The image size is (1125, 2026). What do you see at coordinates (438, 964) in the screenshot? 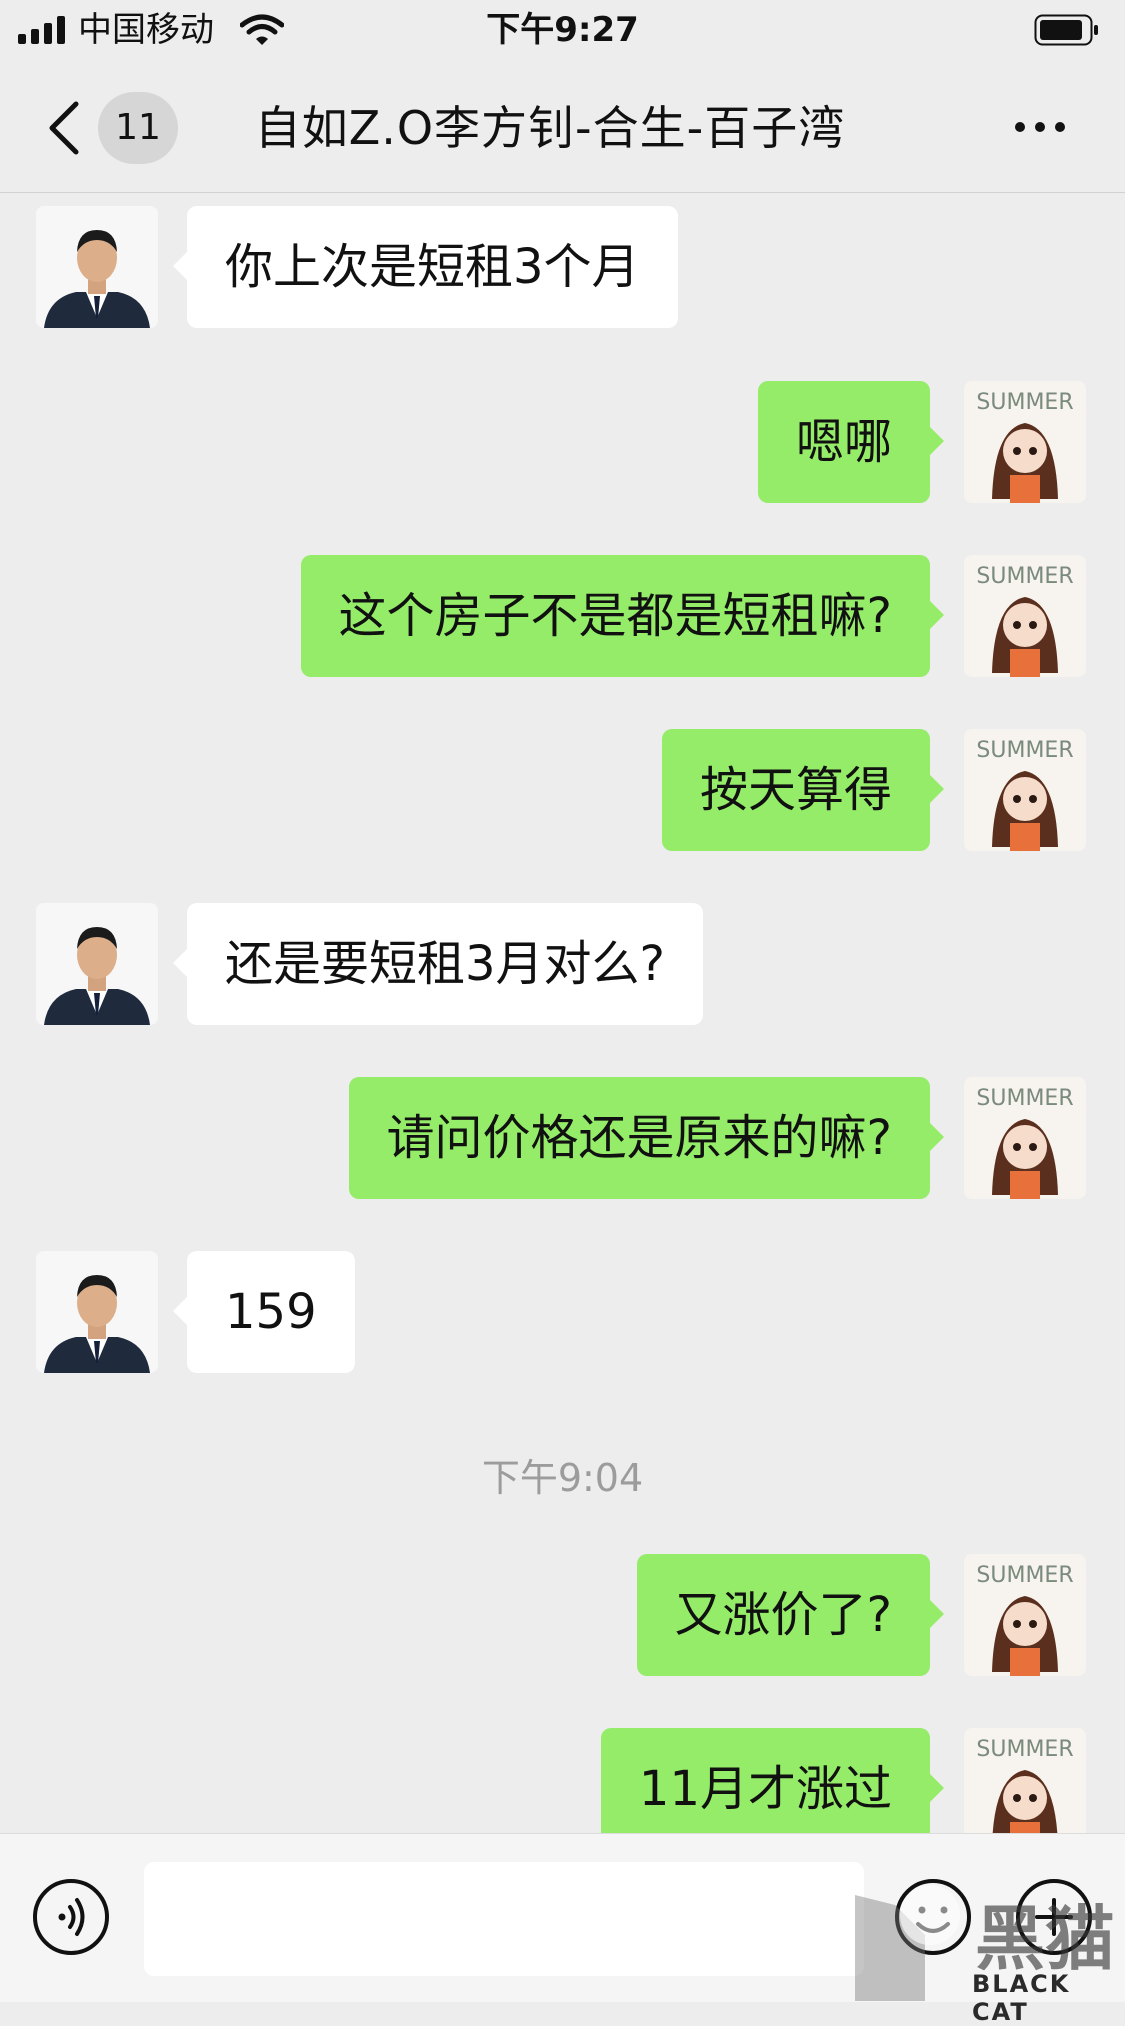
I see `message-bubble: 还是要短租3月对么?` at bounding box center [438, 964].